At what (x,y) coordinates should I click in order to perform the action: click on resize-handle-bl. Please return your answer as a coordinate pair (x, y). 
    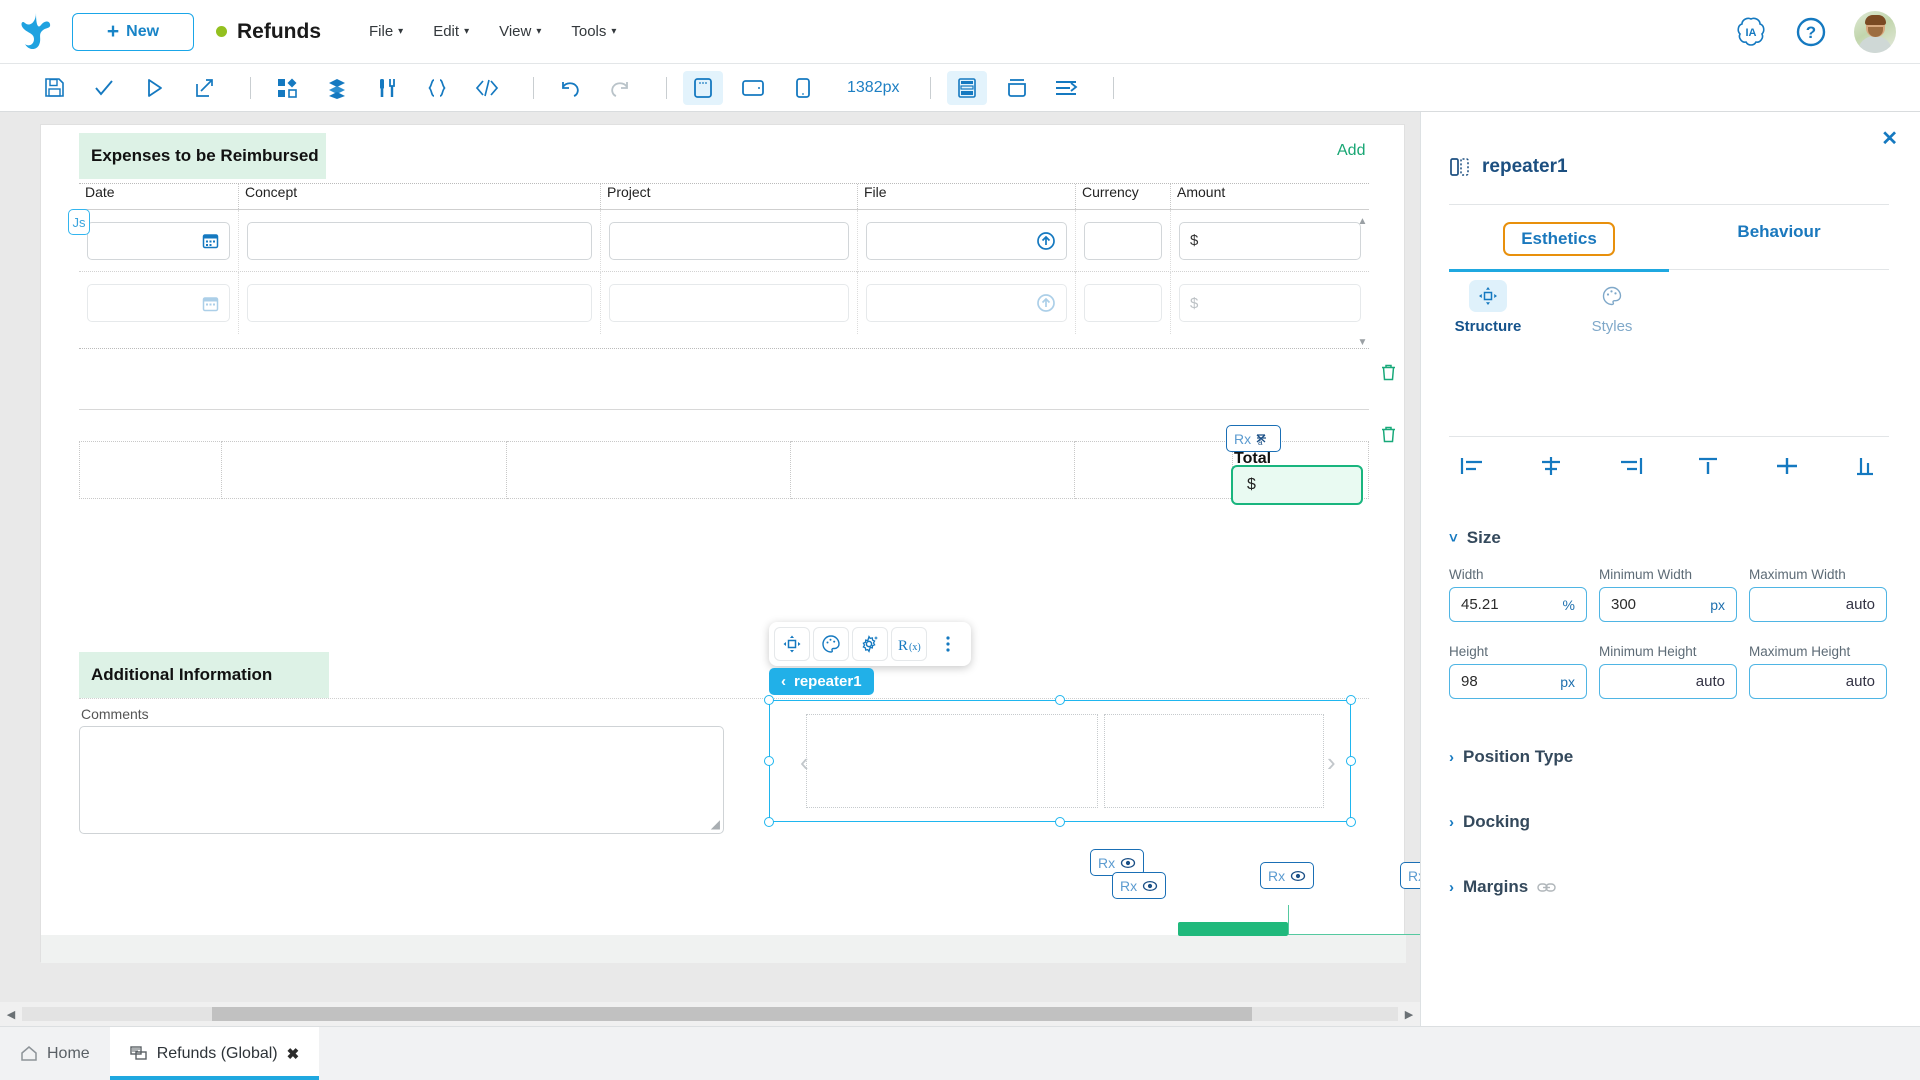
    Looking at the image, I should click on (769, 822).